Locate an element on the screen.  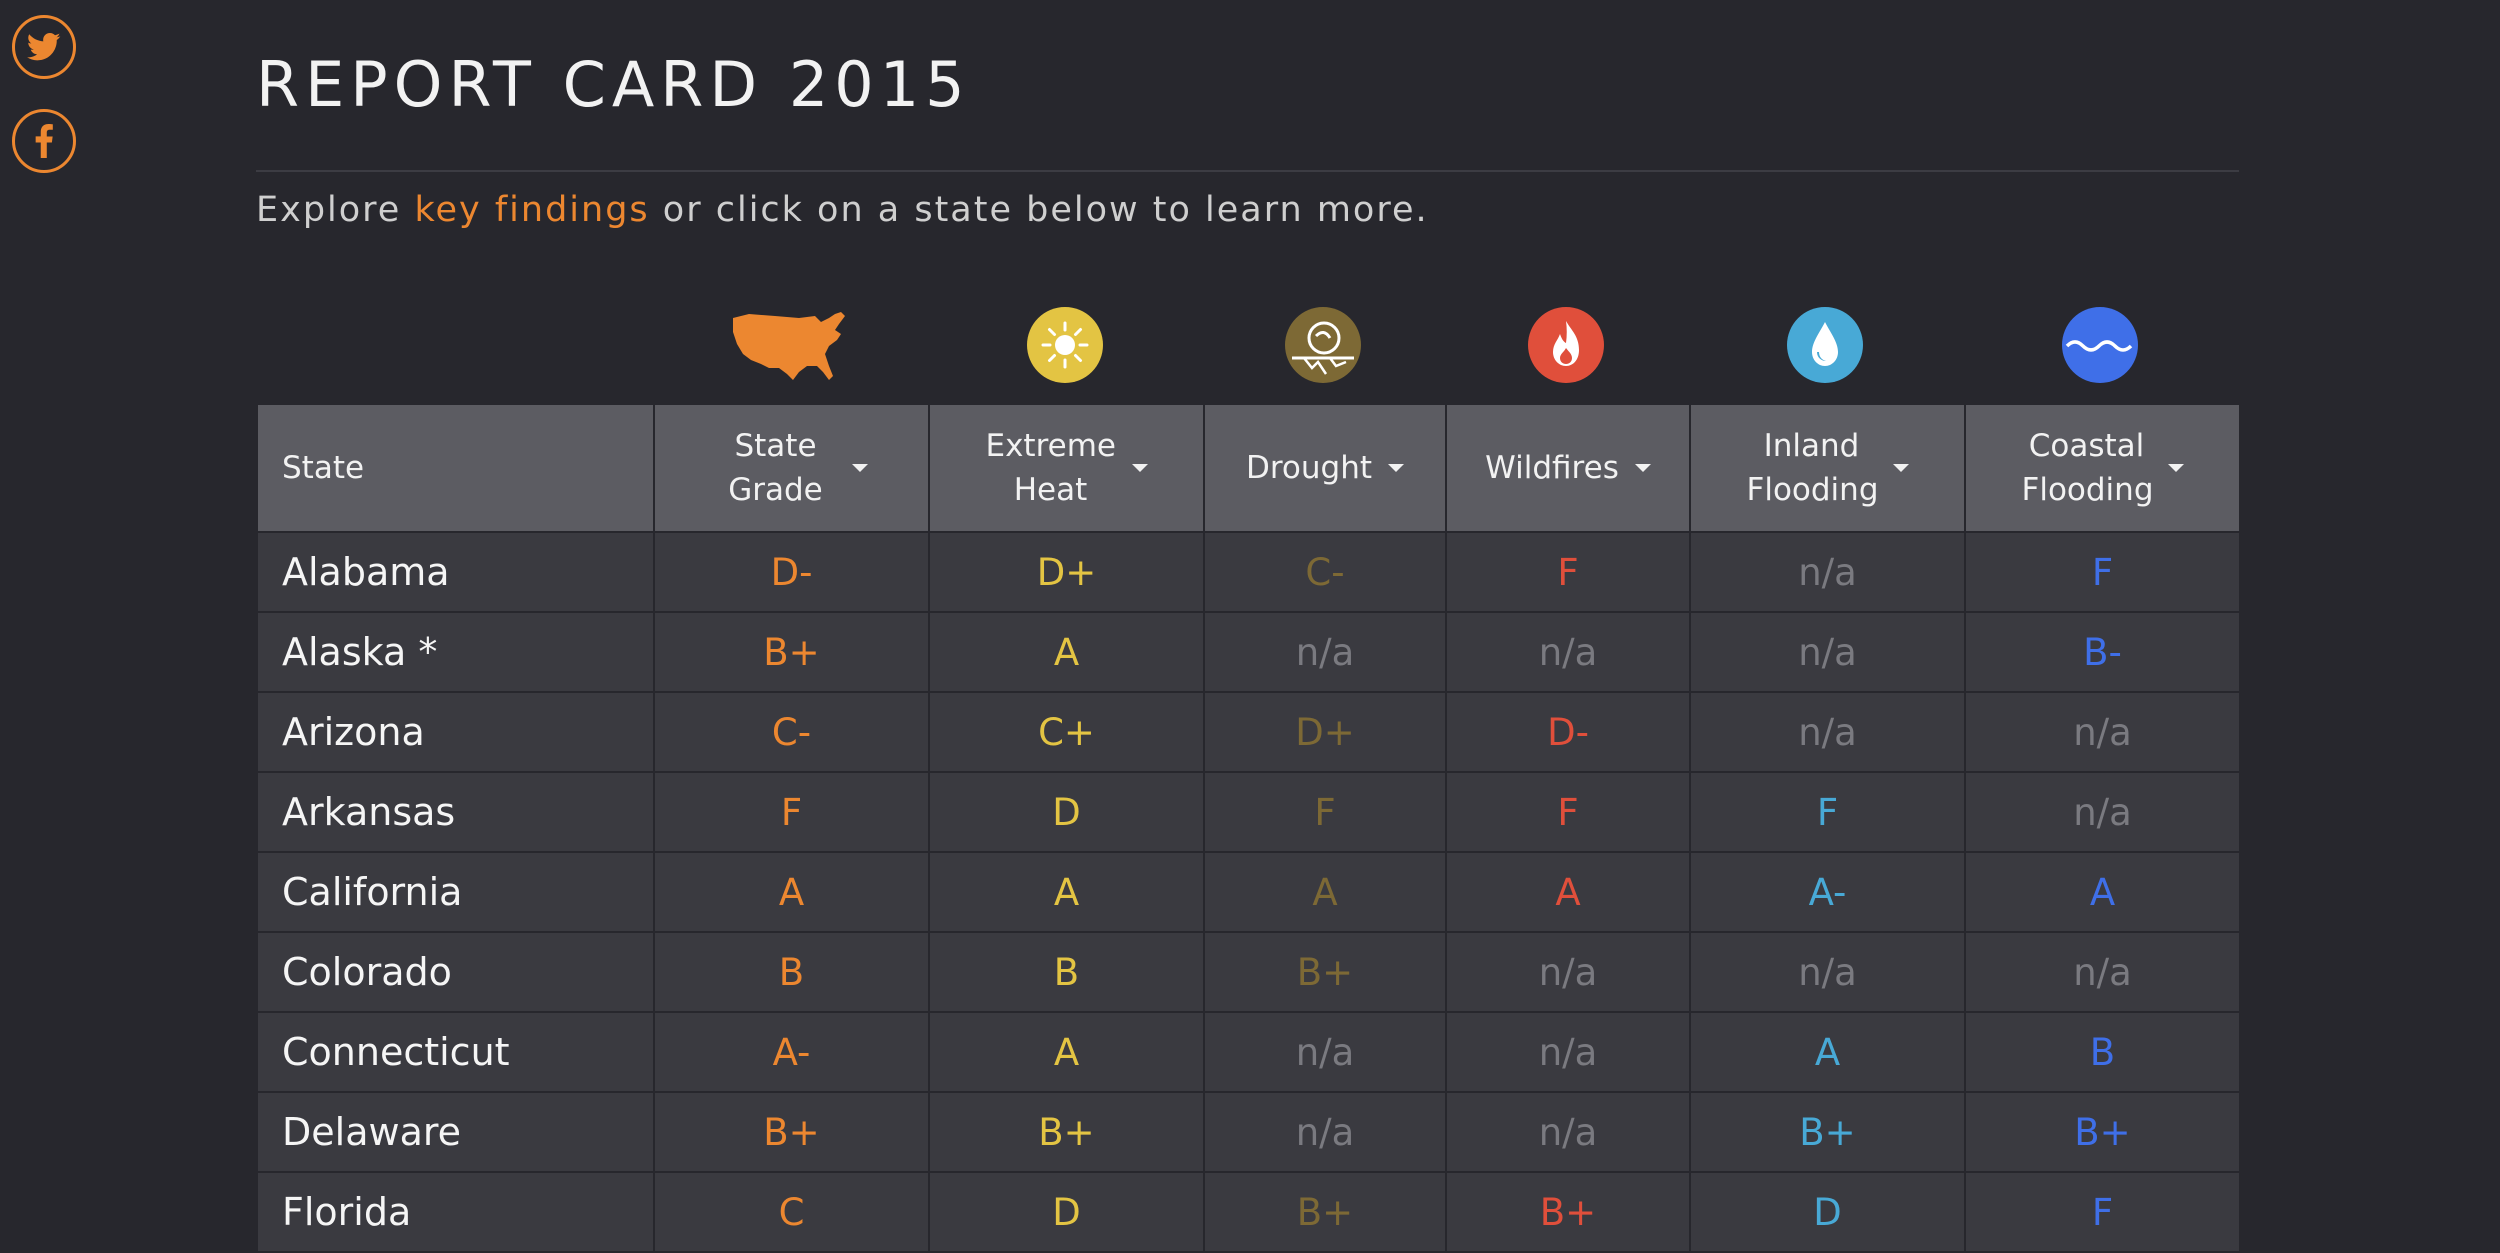
column-header-label: Inland Flooding is located at coordinates (1812, 468).